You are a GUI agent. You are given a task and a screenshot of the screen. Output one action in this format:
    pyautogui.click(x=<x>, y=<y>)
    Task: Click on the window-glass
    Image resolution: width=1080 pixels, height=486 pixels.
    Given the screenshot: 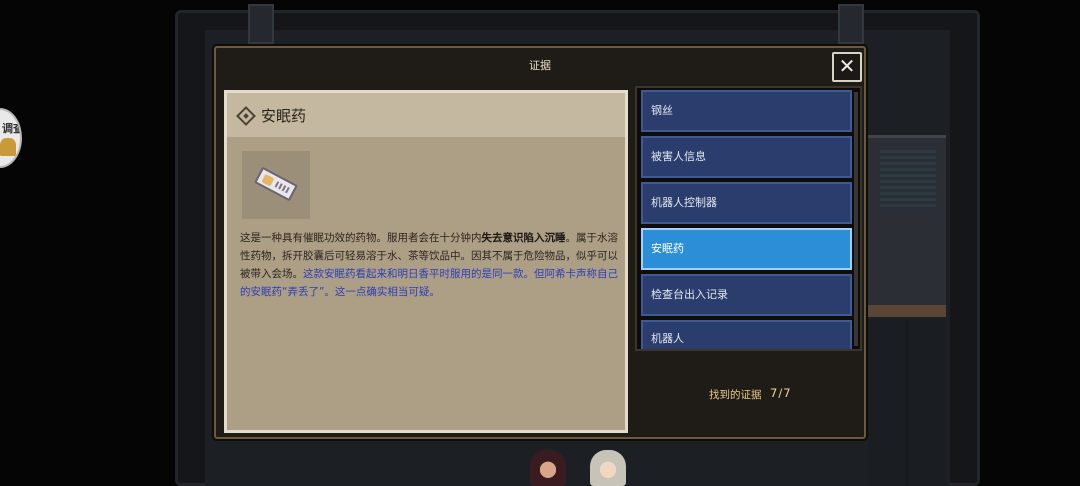 What is the action you would take?
    pyautogui.click(x=908, y=180)
    